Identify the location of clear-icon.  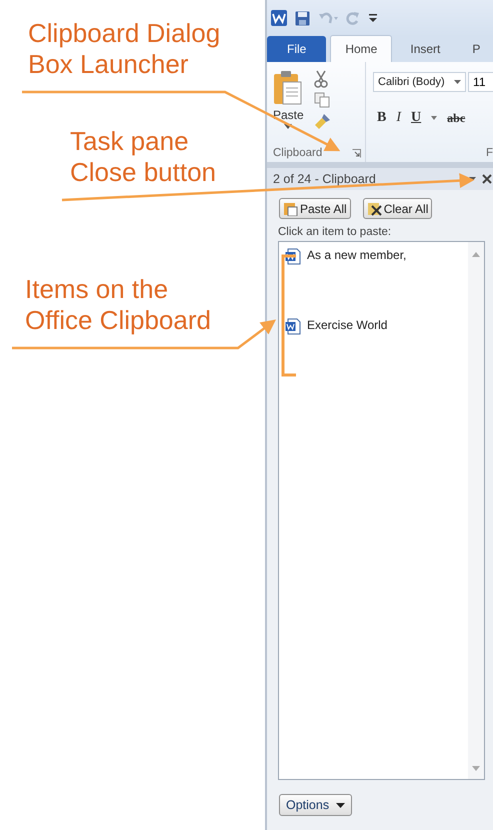
(374, 208).